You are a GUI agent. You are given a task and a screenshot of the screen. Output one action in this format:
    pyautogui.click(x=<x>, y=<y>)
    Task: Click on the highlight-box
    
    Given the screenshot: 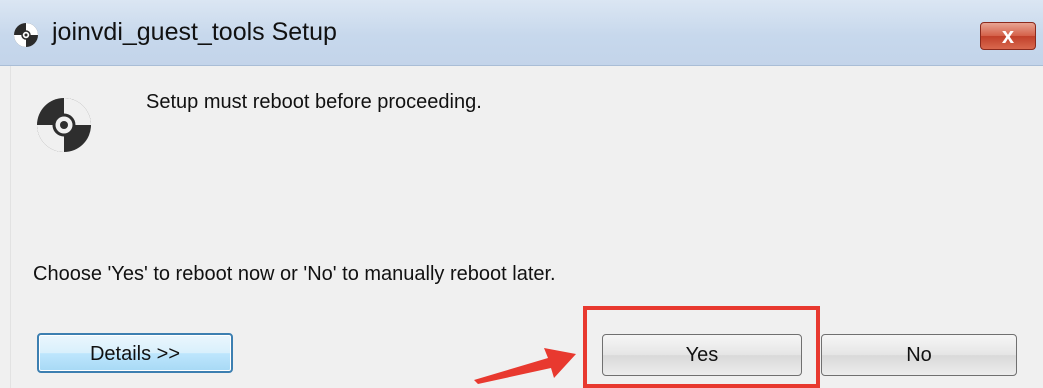 What is the action you would take?
    pyautogui.click(x=701, y=347)
    